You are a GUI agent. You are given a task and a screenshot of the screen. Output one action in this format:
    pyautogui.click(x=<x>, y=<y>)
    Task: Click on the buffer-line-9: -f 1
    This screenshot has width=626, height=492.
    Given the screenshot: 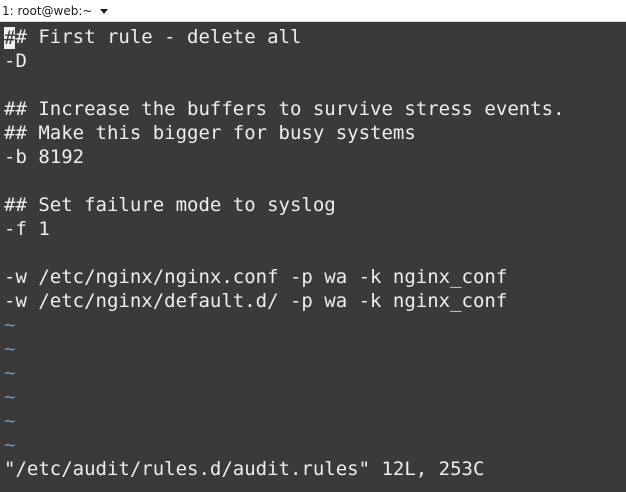 What is the action you would take?
    pyautogui.click(x=27, y=229)
    